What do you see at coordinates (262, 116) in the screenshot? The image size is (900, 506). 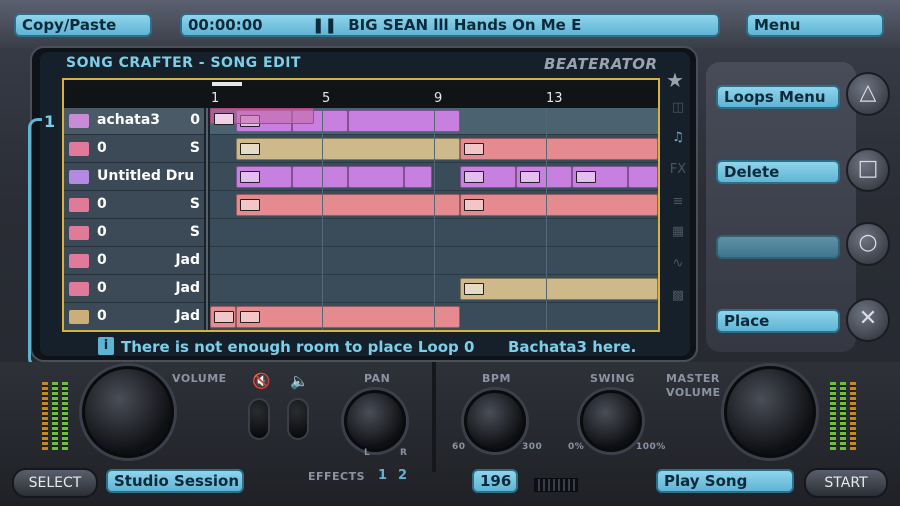 I see `ghost-loop-placement` at bounding box center [262, 116].